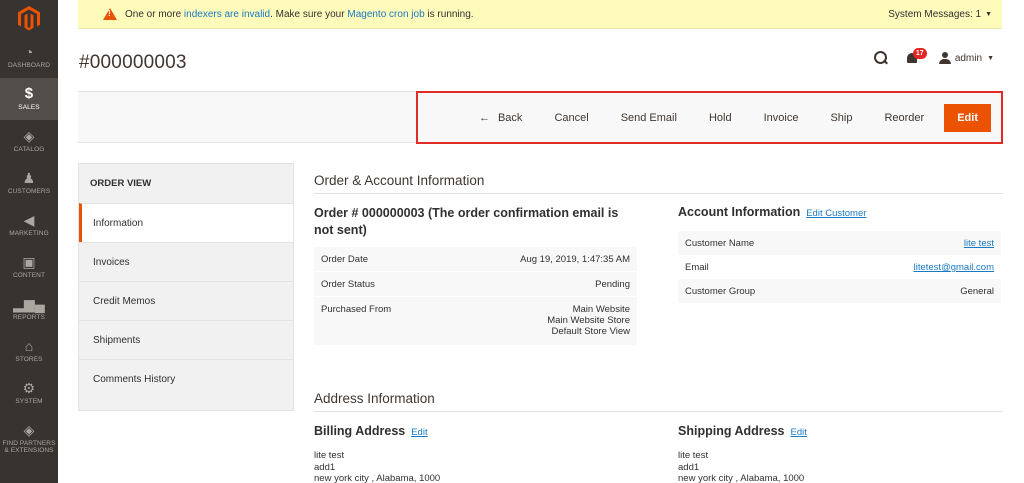  Describe the element at coordinates (933, 57) in the screenshot. I see `header-actions: 17 admin ▼` at that location.